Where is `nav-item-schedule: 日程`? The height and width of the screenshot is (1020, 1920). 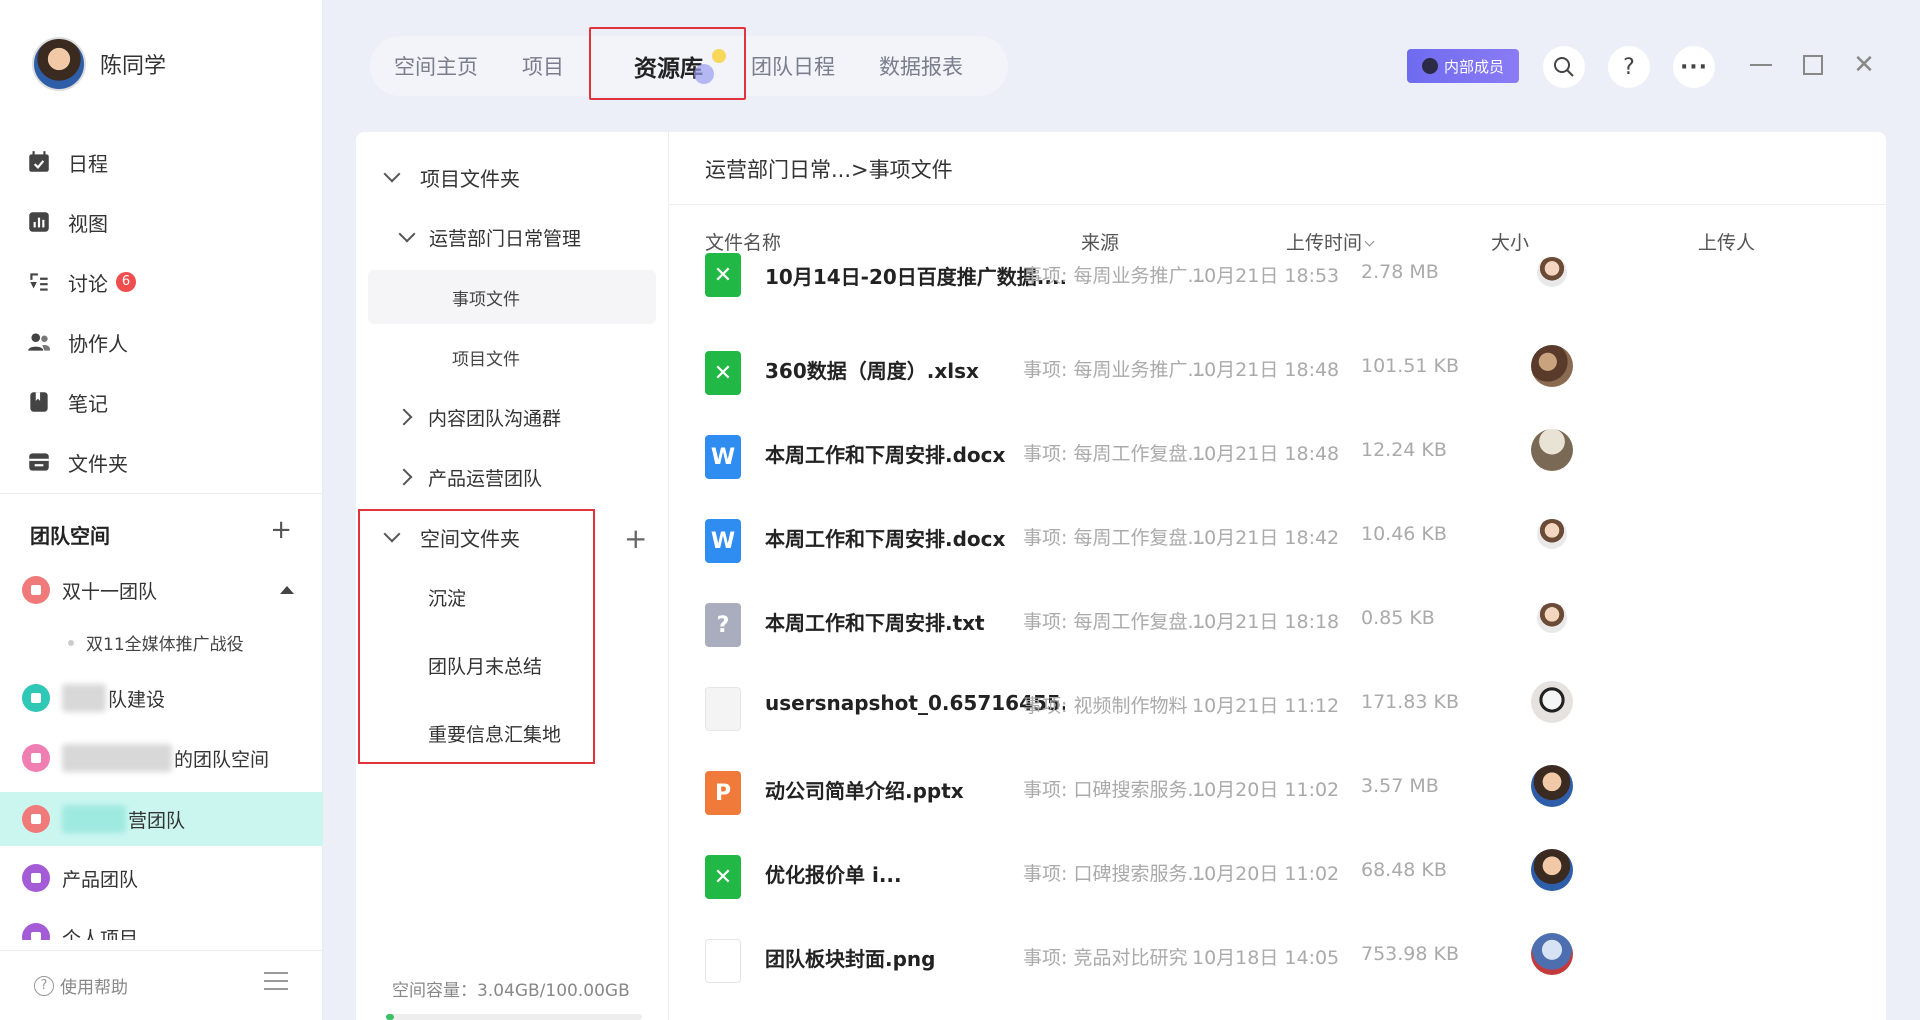 nav-item-schedule: 日程 is located at coordinates (81, 162).